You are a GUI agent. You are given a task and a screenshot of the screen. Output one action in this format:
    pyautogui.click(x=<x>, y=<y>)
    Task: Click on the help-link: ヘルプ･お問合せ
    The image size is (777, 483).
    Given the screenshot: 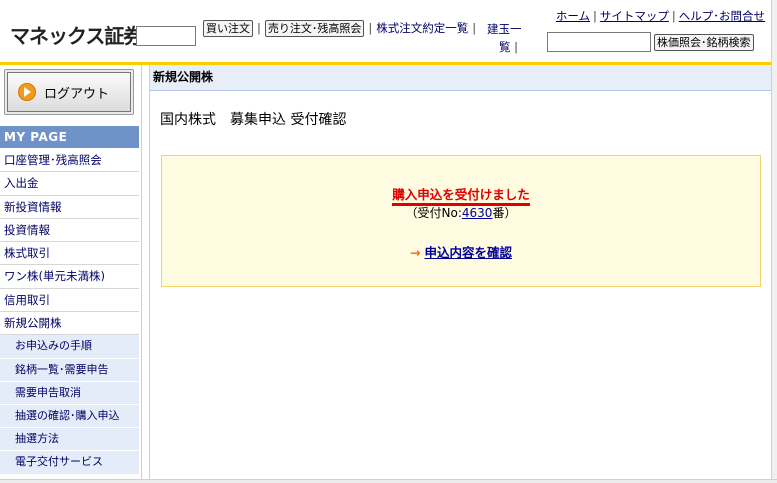 What is the action you would take?
    pyautogui.click(x=722, y=16)
    